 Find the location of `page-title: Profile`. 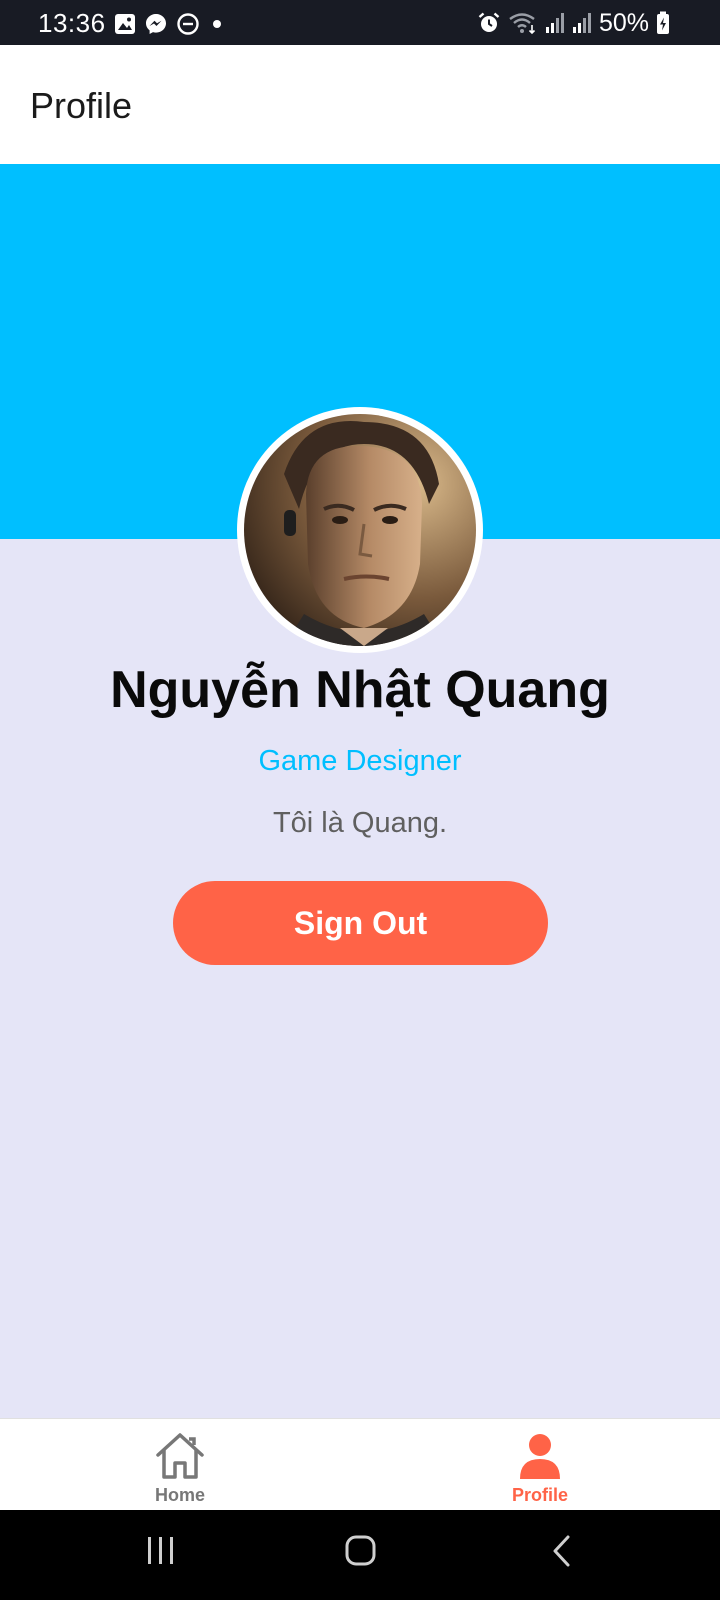

page-title: Profile is located at coordinates (81, 105).